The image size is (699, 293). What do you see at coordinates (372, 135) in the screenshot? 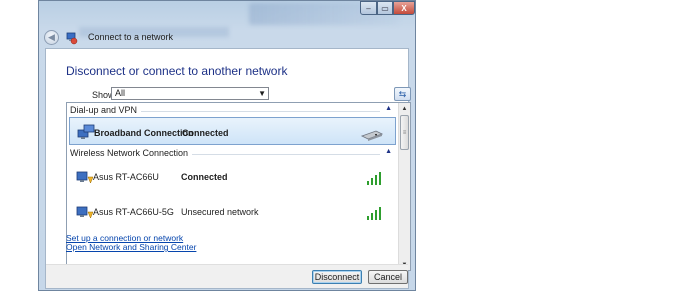
I see `modem-icon` at bounding box center [372, 135].